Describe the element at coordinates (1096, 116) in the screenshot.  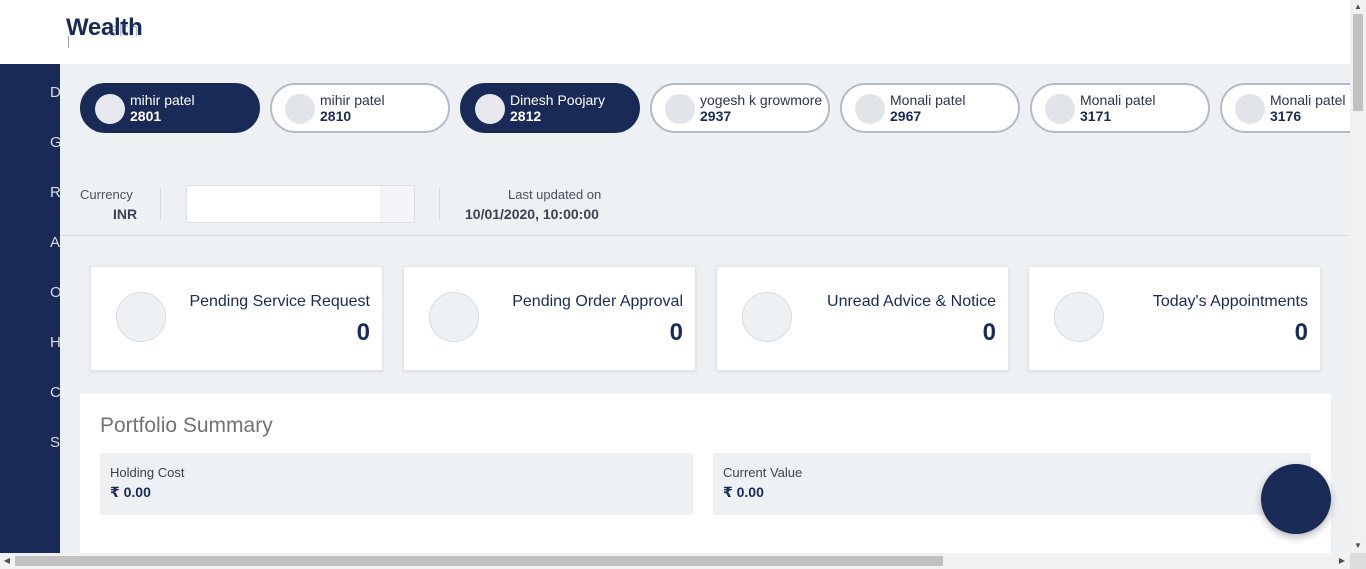
I see `client-code: 3171` at that location.